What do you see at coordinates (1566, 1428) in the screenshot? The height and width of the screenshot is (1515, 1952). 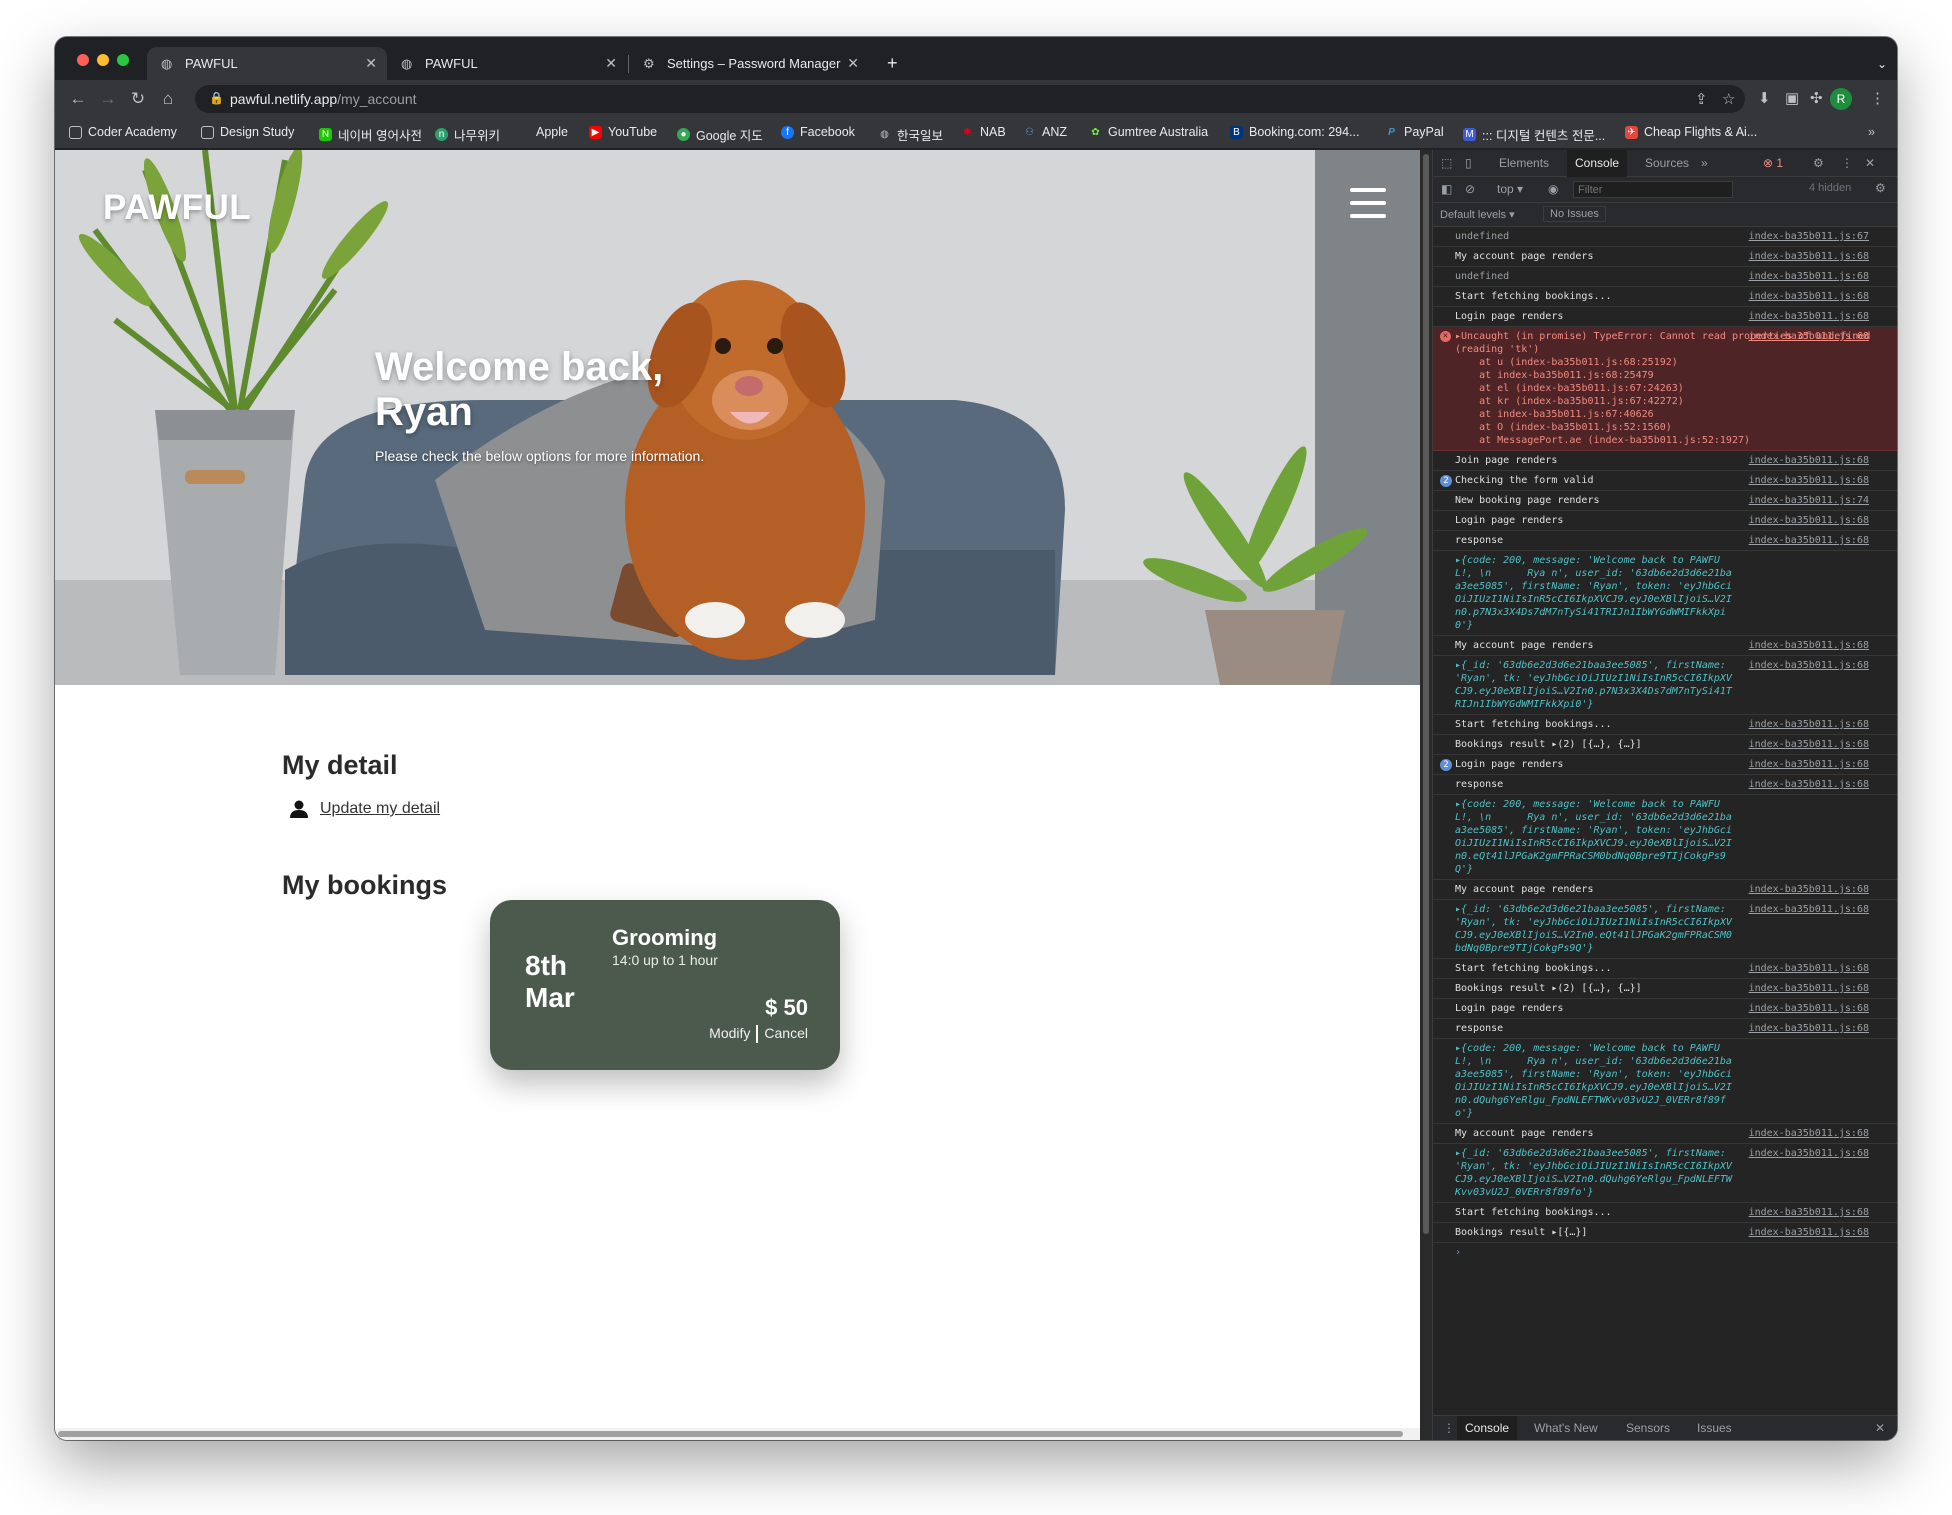 I see `drawer-tab-whats-new: What's New` at bounding box center [1566, 1428].